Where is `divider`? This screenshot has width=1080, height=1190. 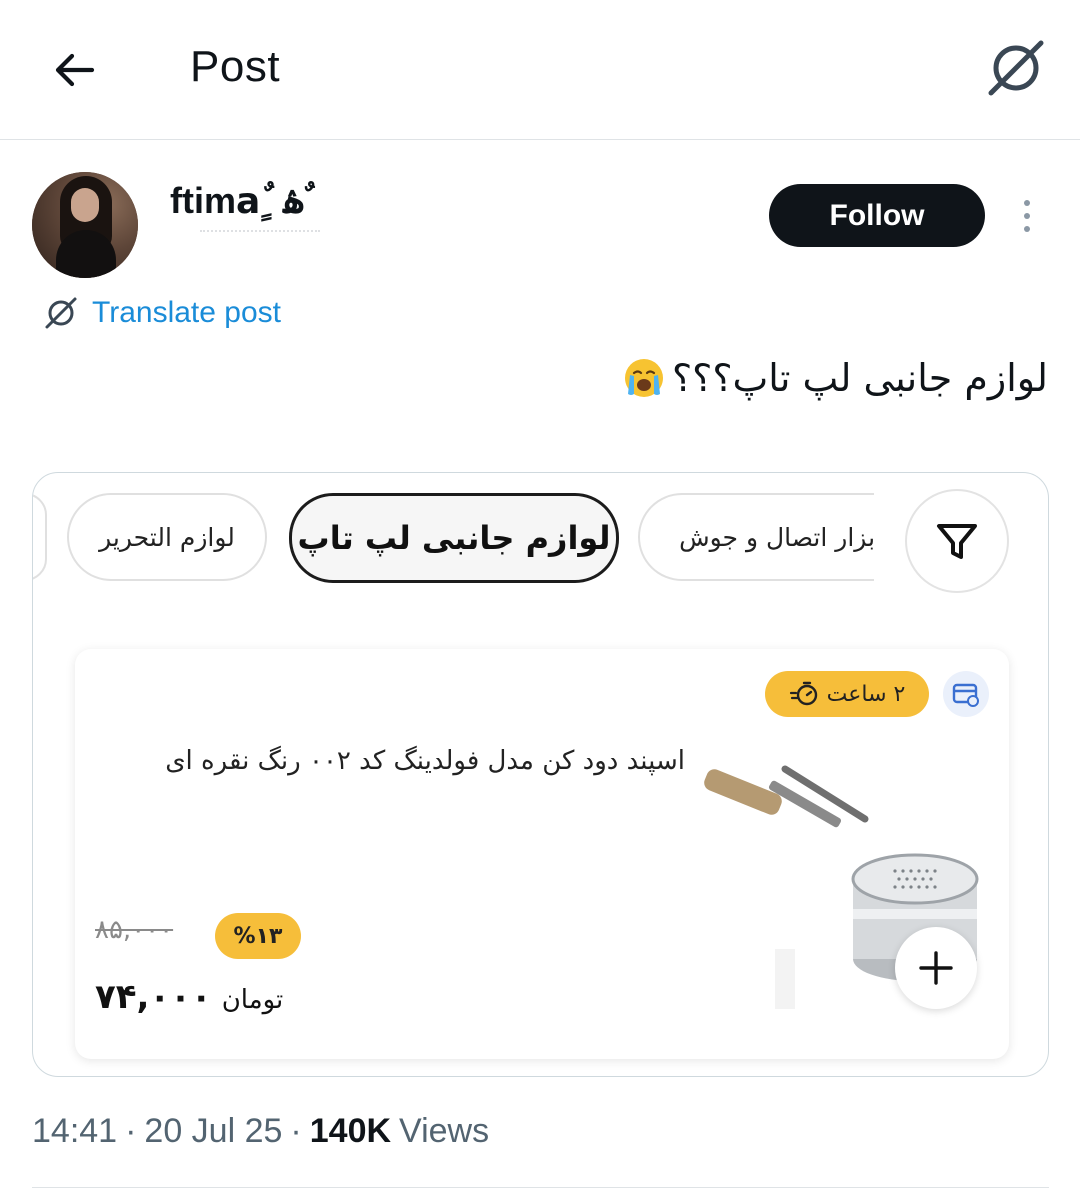 divider is located at coordinates (540, 1187).